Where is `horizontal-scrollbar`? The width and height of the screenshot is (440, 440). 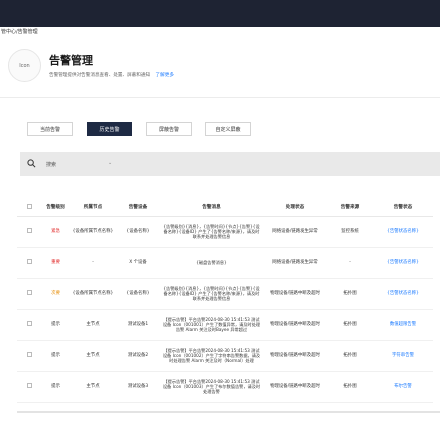 horizontal-scrollbar is located at coordinates (228, 412).